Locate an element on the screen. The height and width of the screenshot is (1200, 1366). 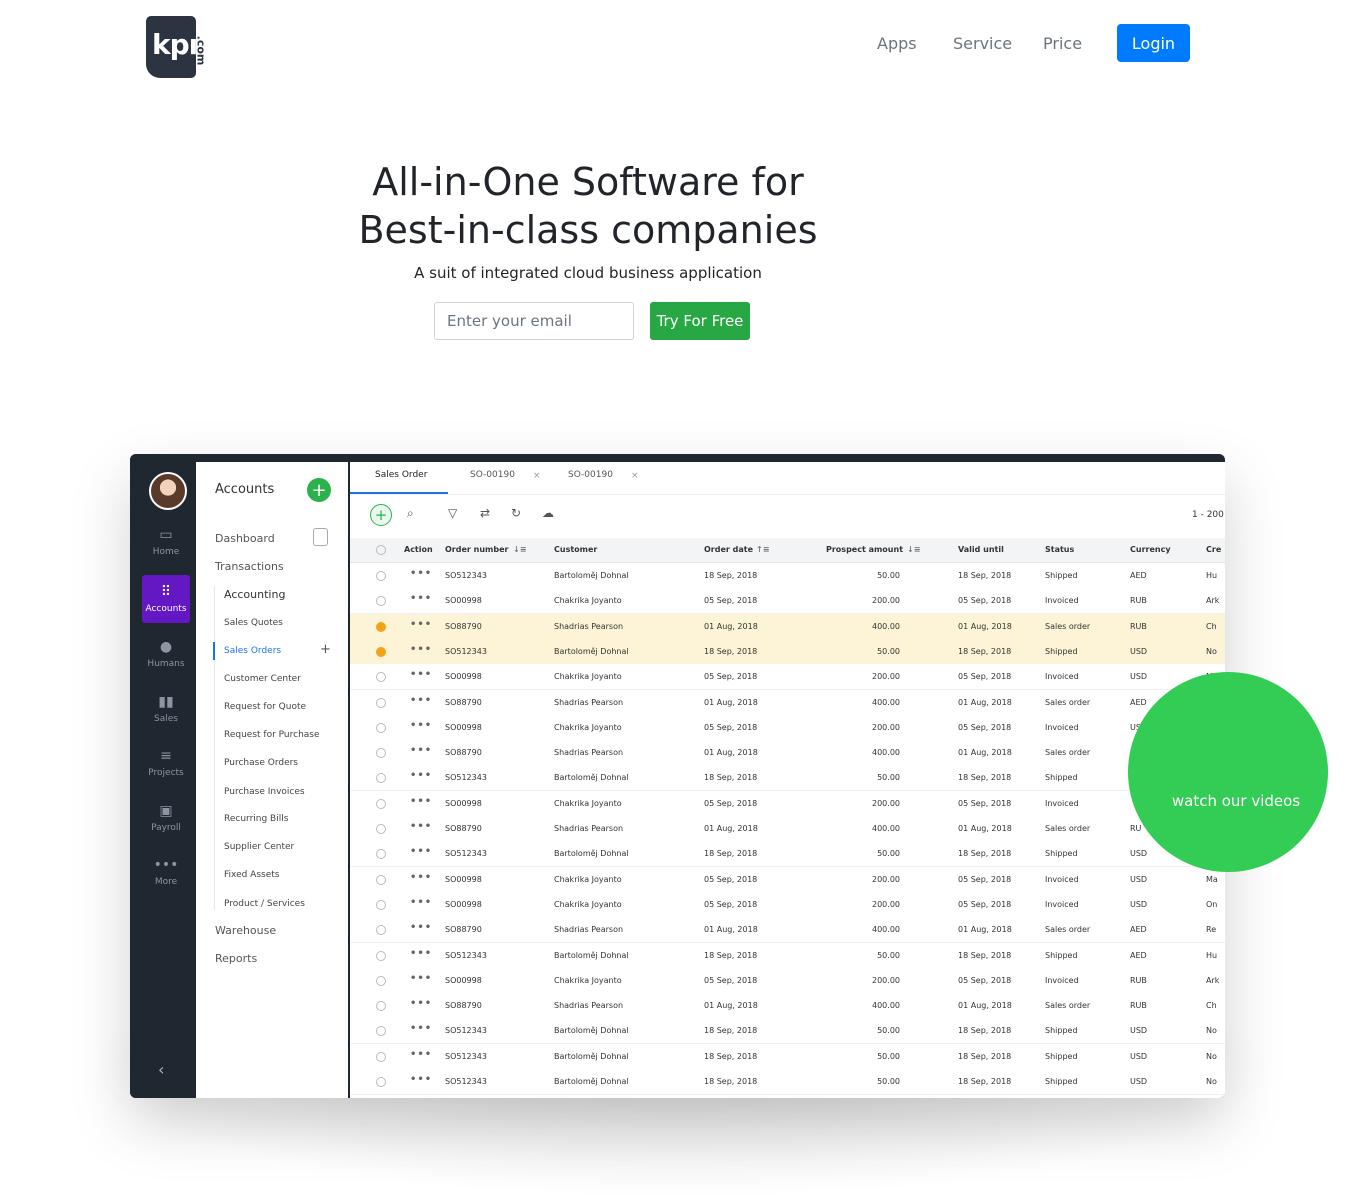
filter-icon: ▽ is located at coordinates (452, 513).